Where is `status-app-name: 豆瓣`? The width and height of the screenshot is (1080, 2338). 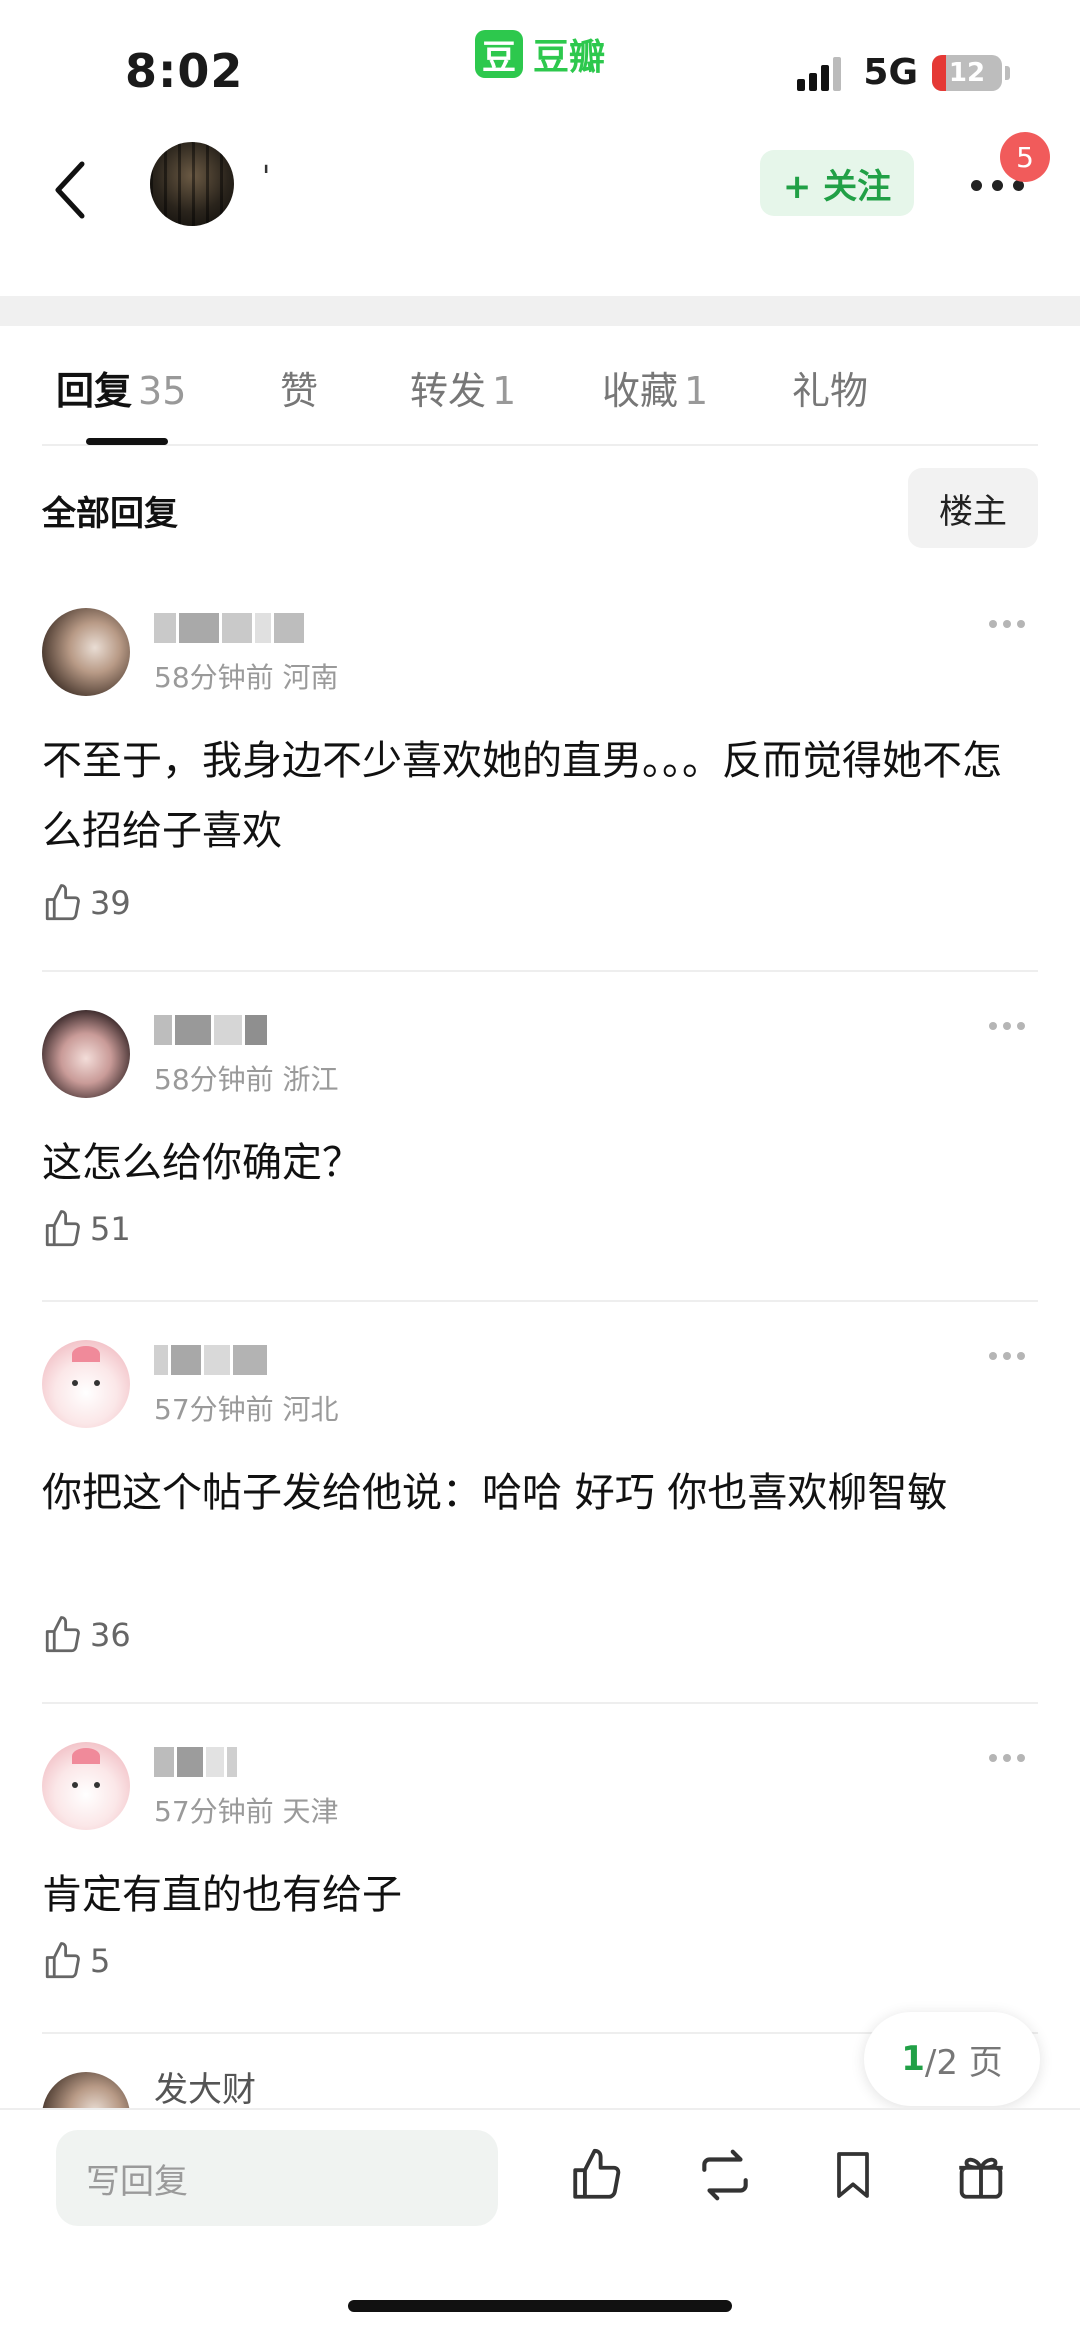
status-app-name: 豆瓣 is located at coordinates (569, 57).